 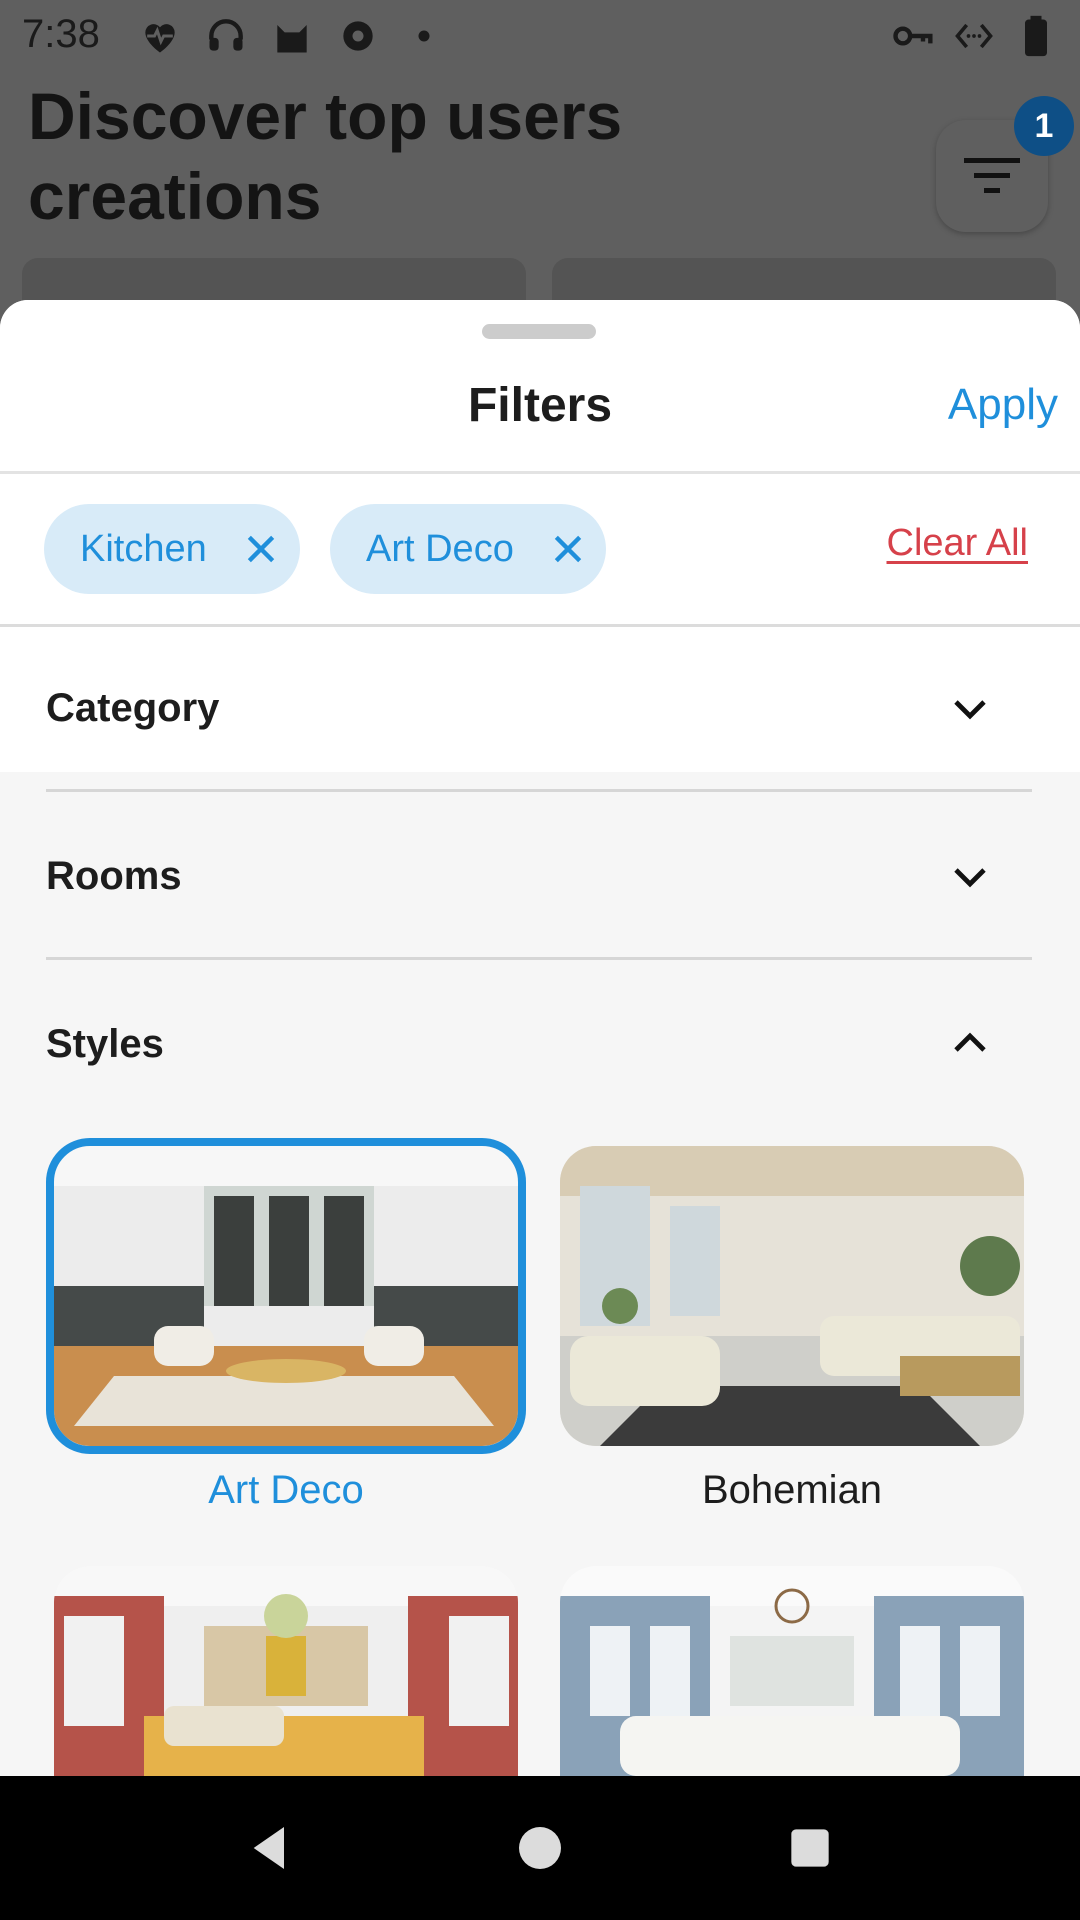 I want to click on settings-gear-icon, so click(x=358, y=36).